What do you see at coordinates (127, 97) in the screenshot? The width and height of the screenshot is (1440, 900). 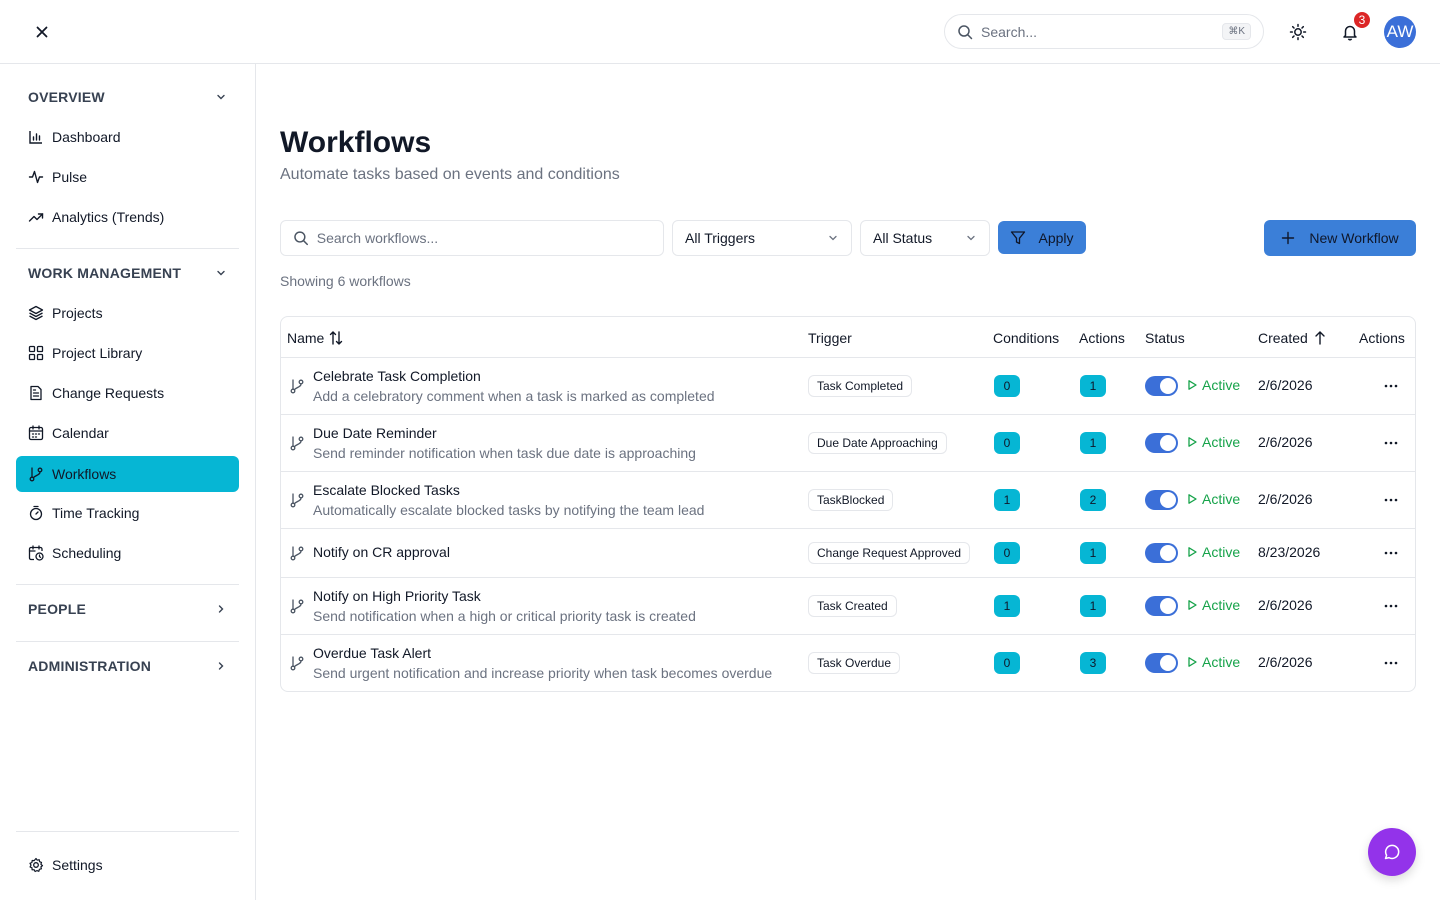 I see `section-overview: OVERVIEW` at bounding box center [127, 97].